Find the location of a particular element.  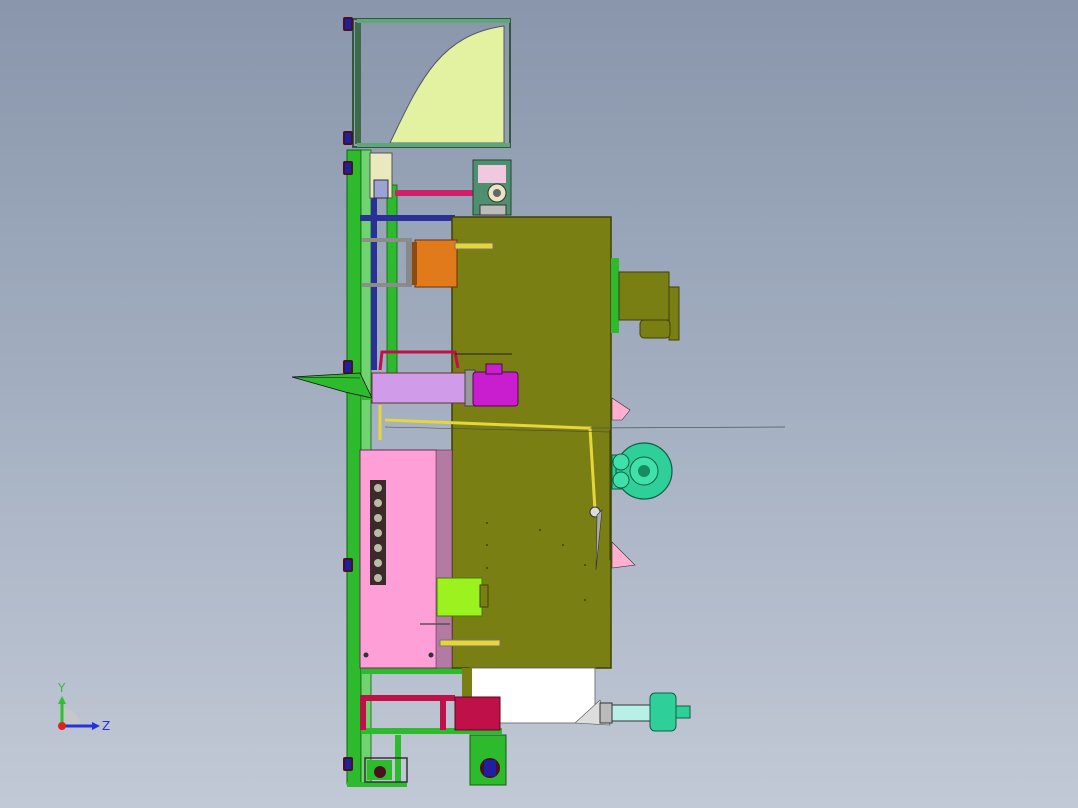

yellow-rod is located at coordinates (470, 643).